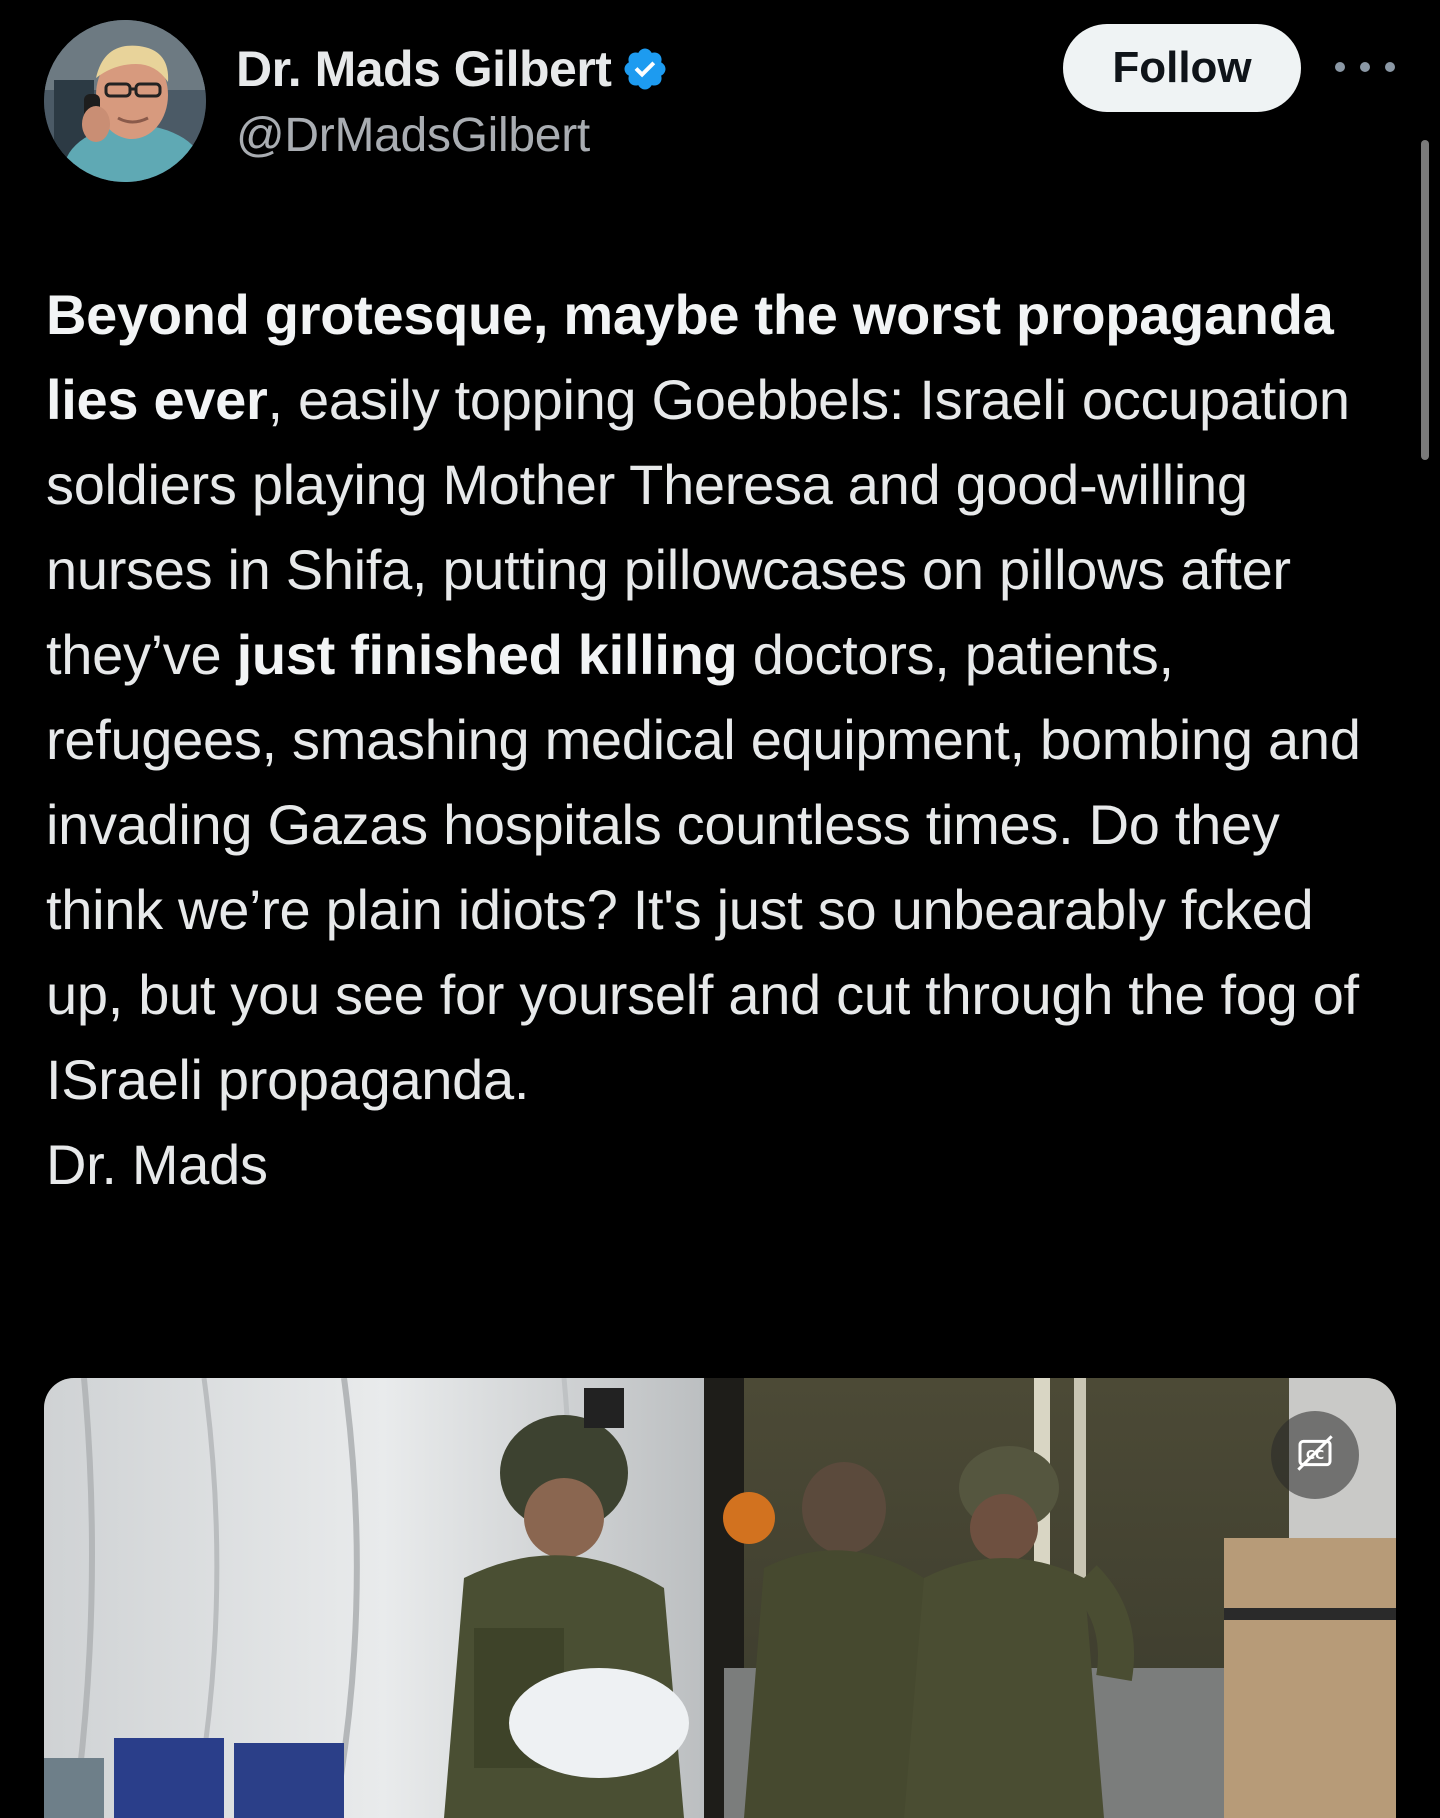 This screenshot has height=1818, width=1440. What do you see at coordinates (413, 135) in the screenshot?
I see `author-handle: @DrMadsGilbert` at bounding box center [413, 135].